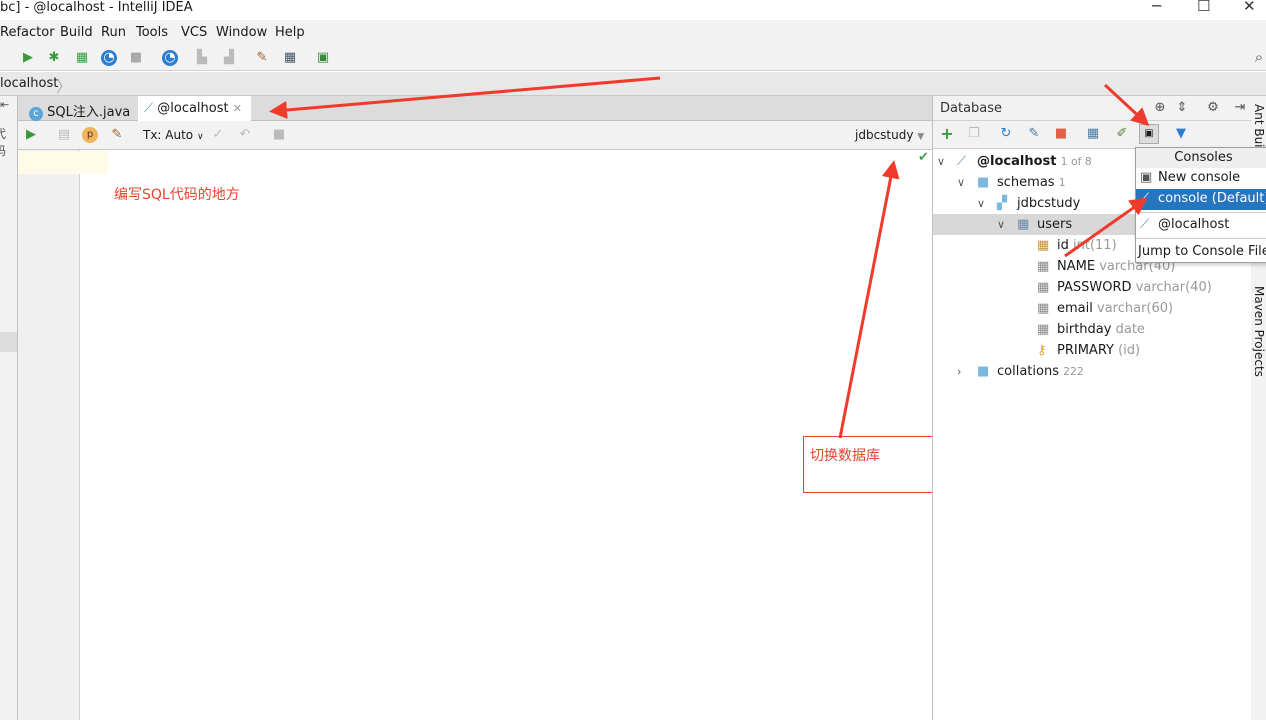  Describe the element at coordinates (465, 97) in the screenshot. I see `arrow-to-tab` at that location.